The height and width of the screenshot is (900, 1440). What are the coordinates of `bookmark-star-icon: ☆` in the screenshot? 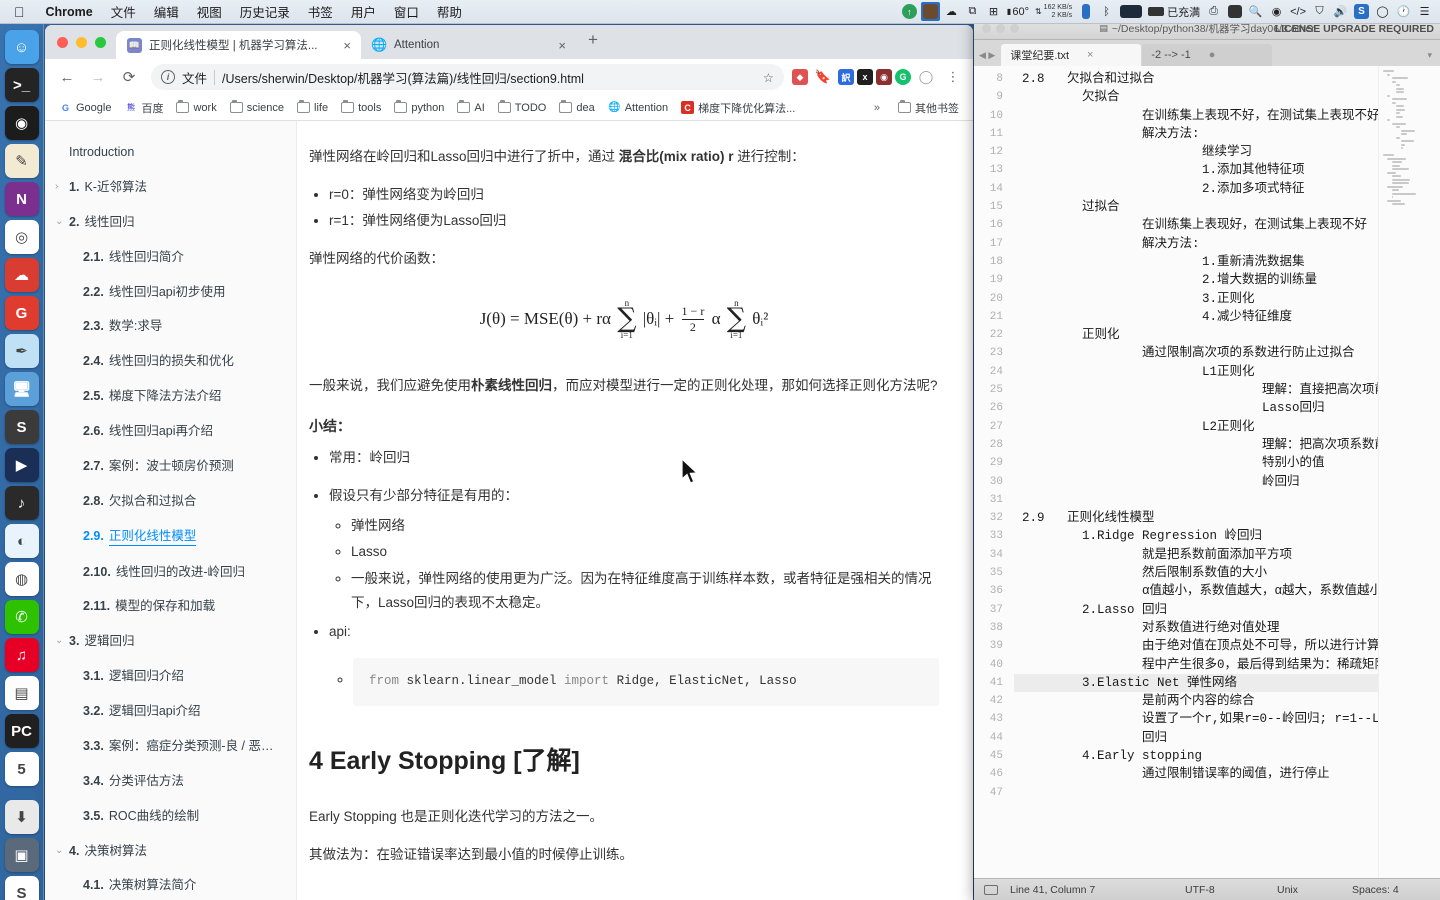 It's located at (768, 77).